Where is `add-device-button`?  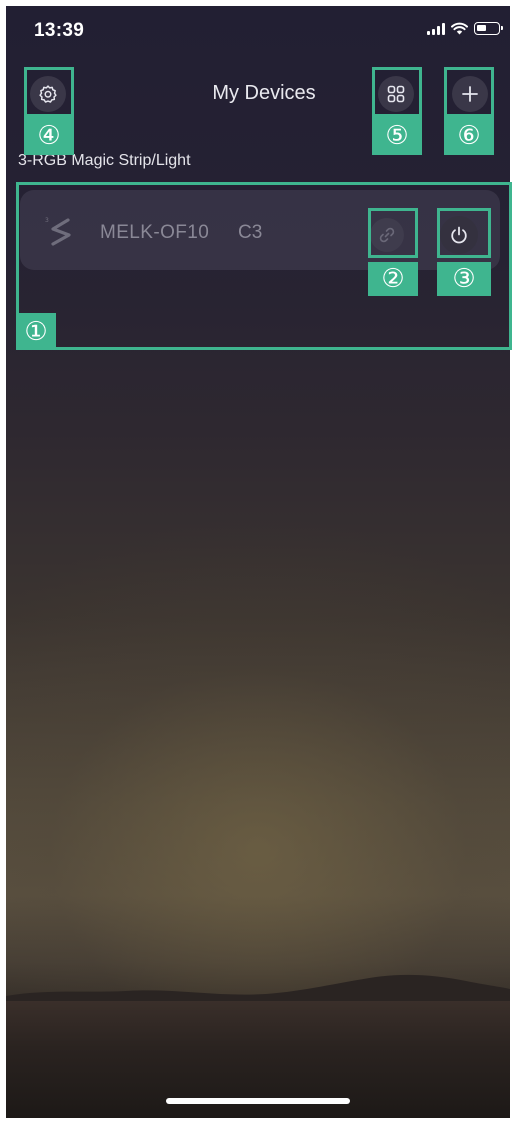 add-device-button is located at coordinates (470, 94).